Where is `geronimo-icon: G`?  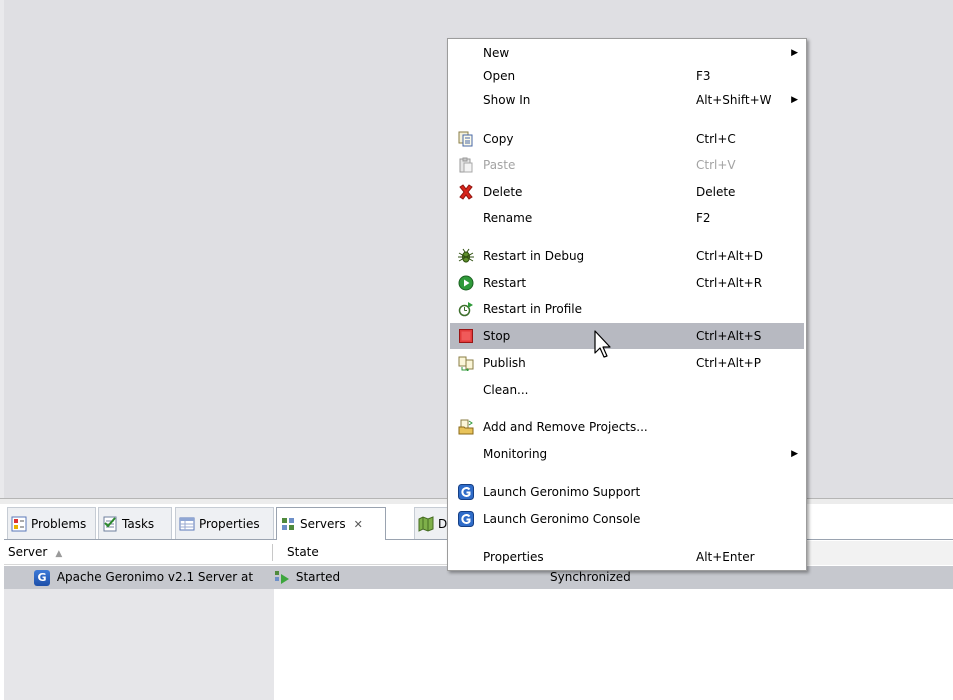 geronimo-icon: G is located at coordinates (42, 577).